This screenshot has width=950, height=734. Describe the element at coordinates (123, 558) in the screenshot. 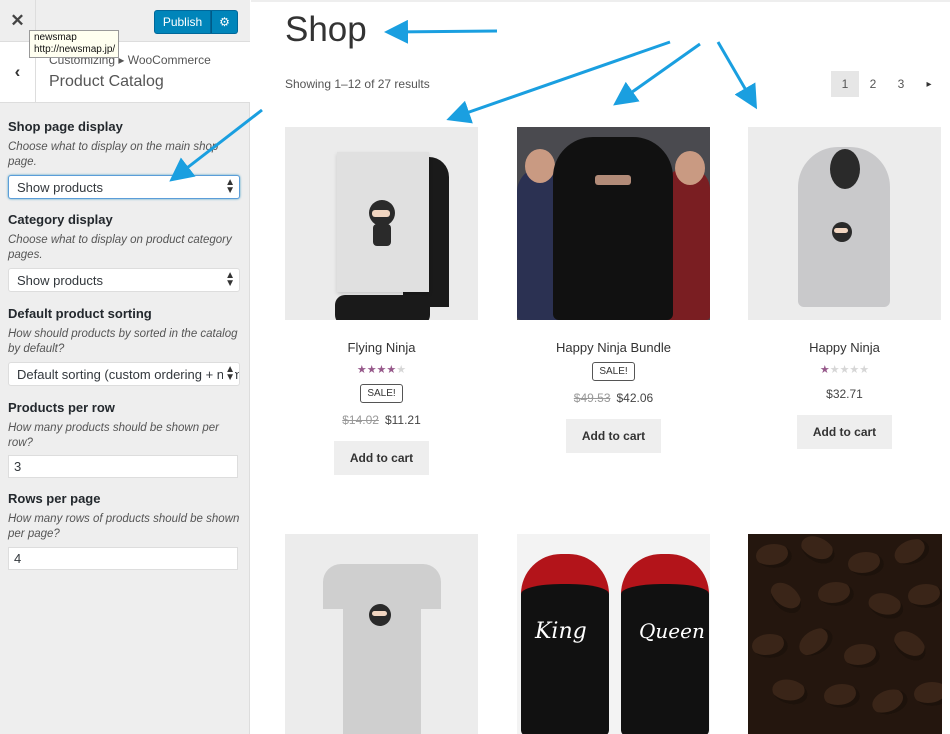

I see `rows-per-page-input` at that location.